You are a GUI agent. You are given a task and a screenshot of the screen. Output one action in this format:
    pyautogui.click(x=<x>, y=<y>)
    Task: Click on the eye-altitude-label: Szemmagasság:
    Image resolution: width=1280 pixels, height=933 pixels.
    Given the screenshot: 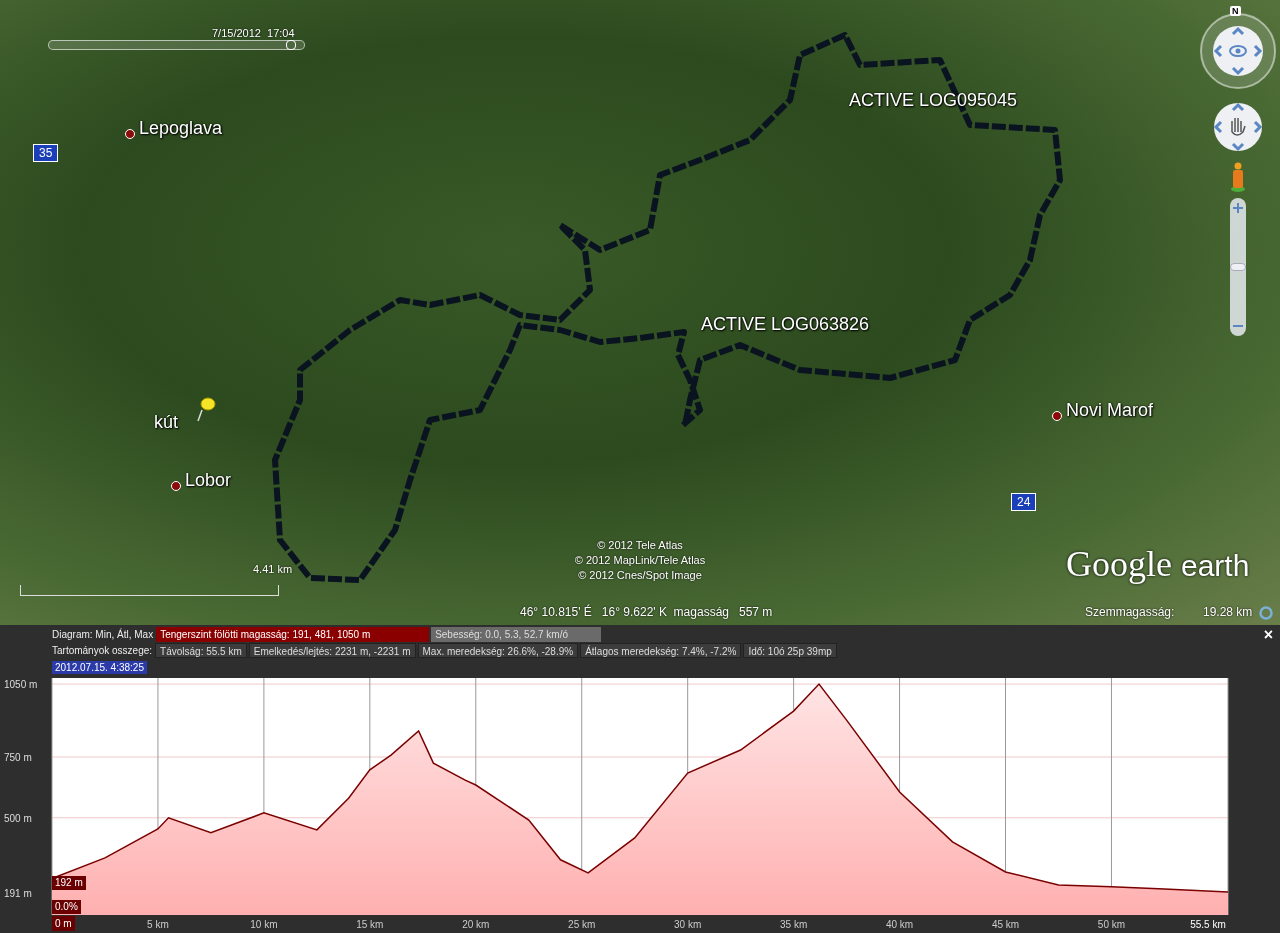 What is the action you would take?
    pyautogui.click(x=1130, y=612)
    